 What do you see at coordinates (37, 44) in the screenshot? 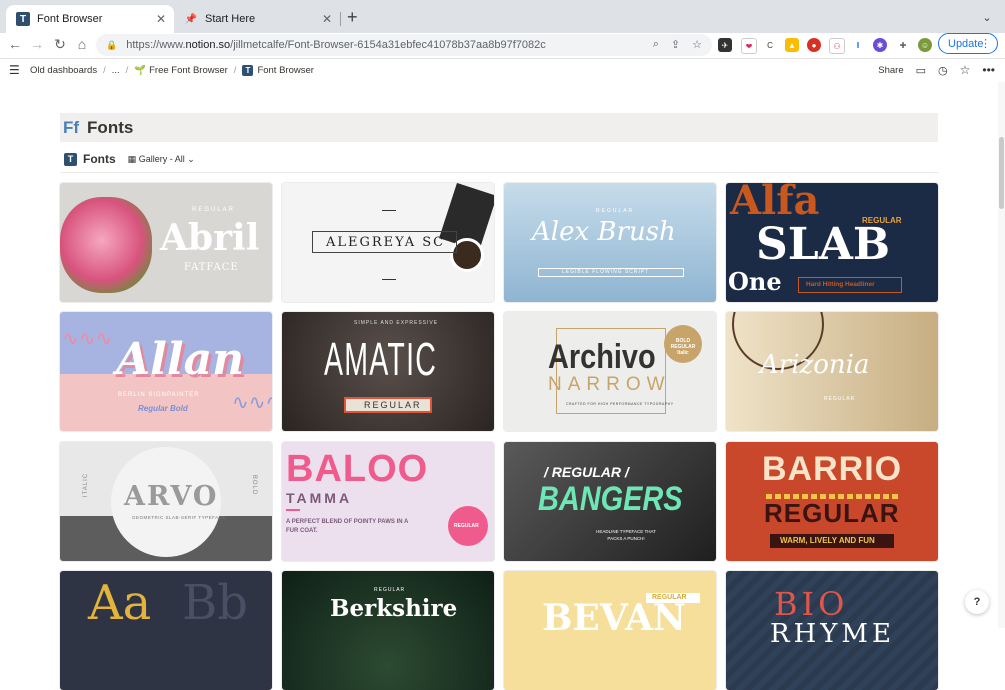
I see `forward-arrow-icon: →` at bounding box center [37, 44].